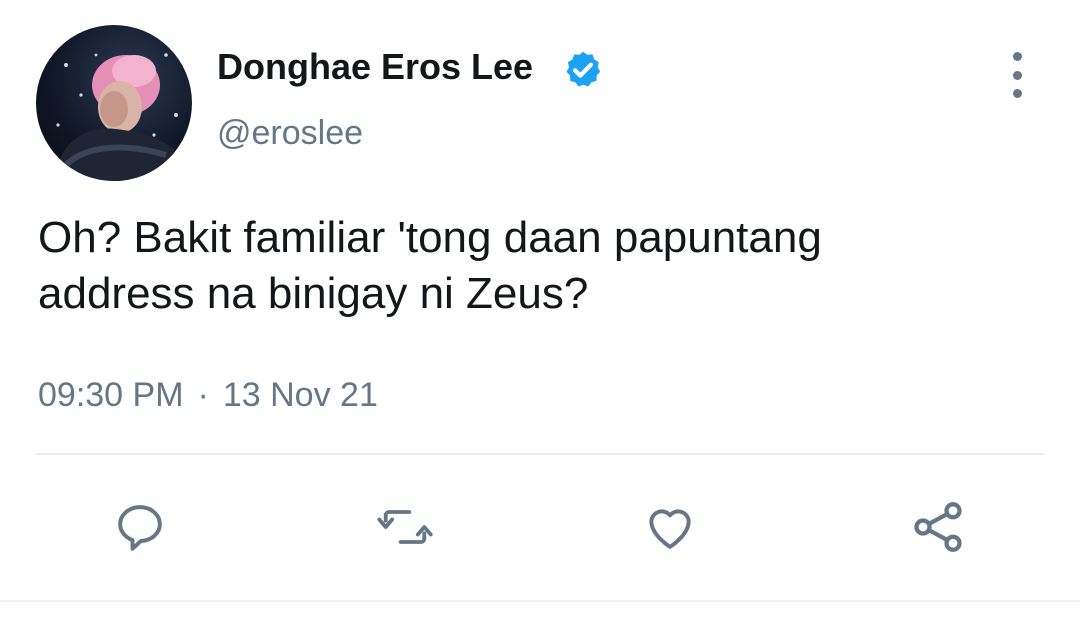 Image resolution: width=1080 pixels, height=618 pixels. I want to click on retweet-button, so click(405, 527).